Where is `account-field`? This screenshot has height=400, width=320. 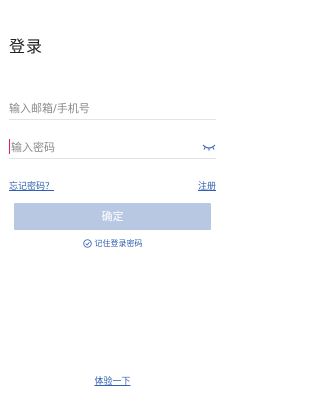
account-field is located at coordinates (112, 108).